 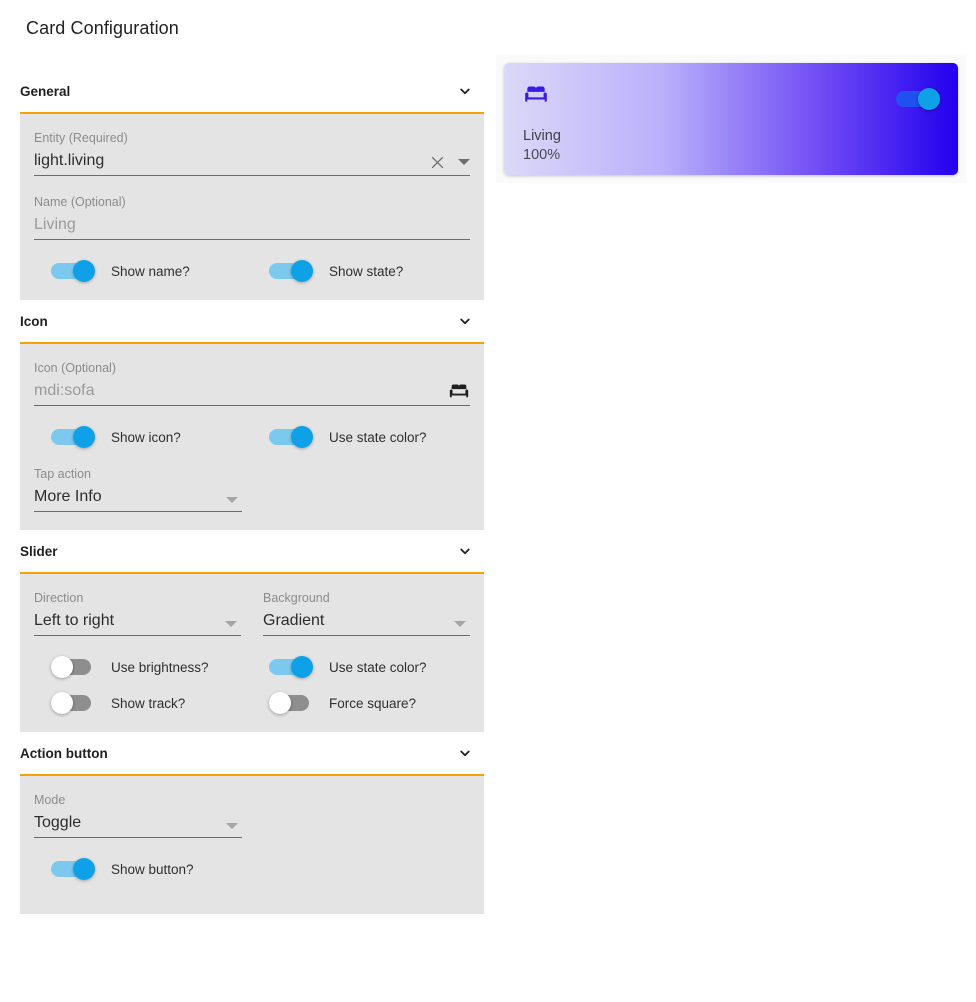 I want to click on toggle-slider-use-state-color-label: Use state color?, so click(x=378, y=667).